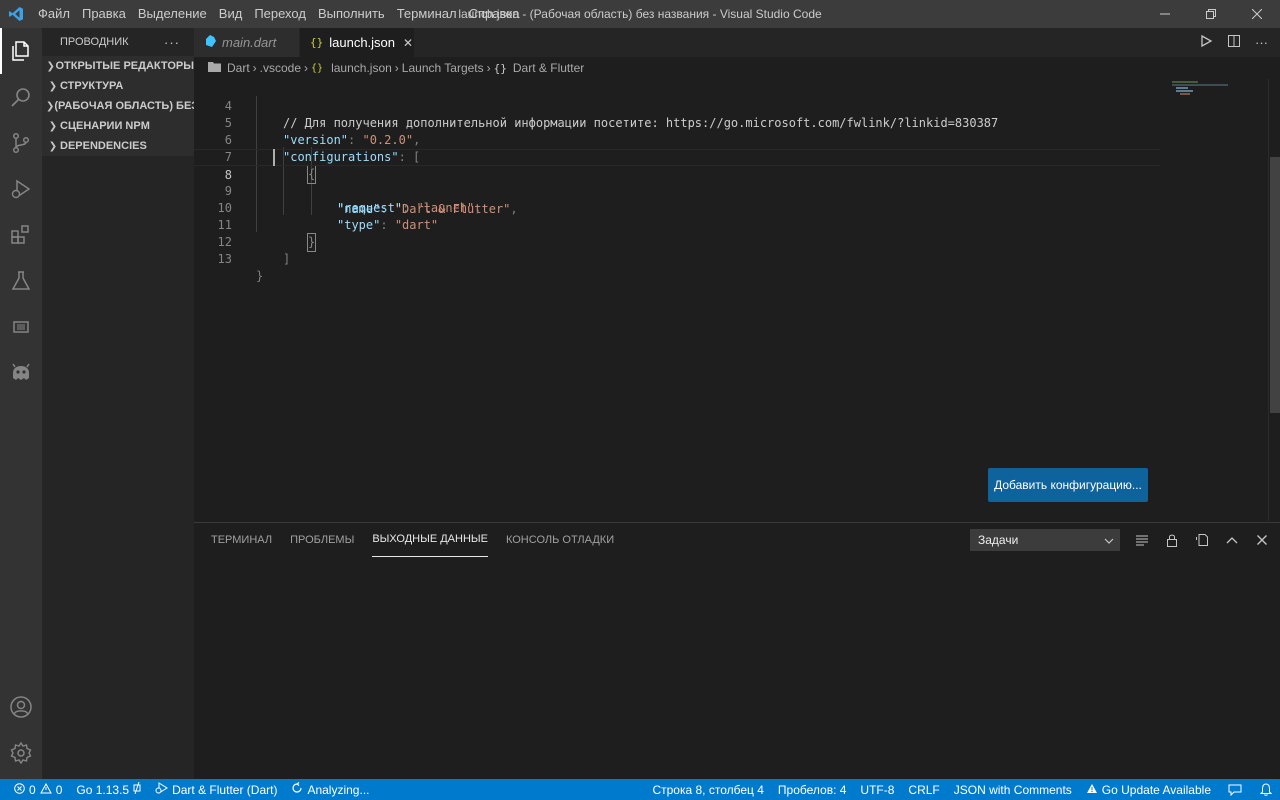 The image size is (1280, 800). I want to click on go-version-label: Go 1.13.5, so click(103, 789).